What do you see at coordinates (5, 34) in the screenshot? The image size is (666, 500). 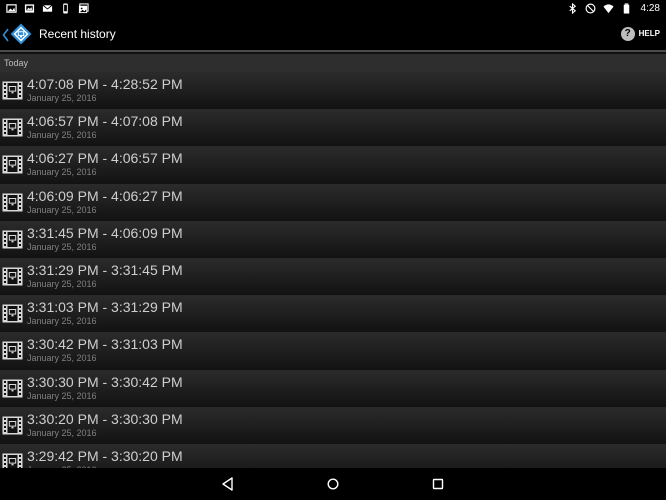 I see `back-chevron-icon` at bounding box center [5, 34].